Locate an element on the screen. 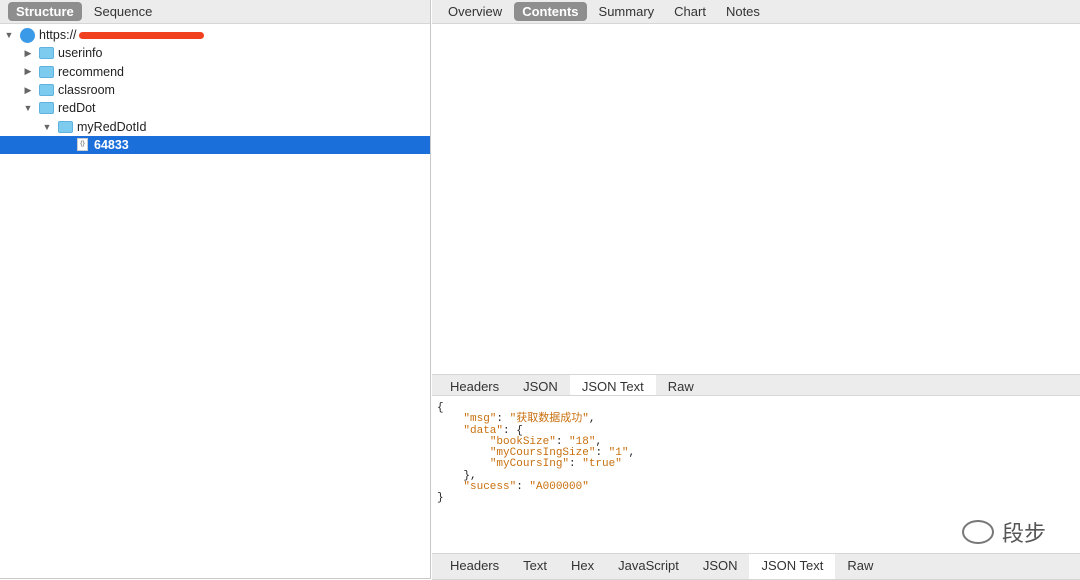 This screenshot has height=580, width=1080. json-val: "18" is located at coordinates (582, 441).